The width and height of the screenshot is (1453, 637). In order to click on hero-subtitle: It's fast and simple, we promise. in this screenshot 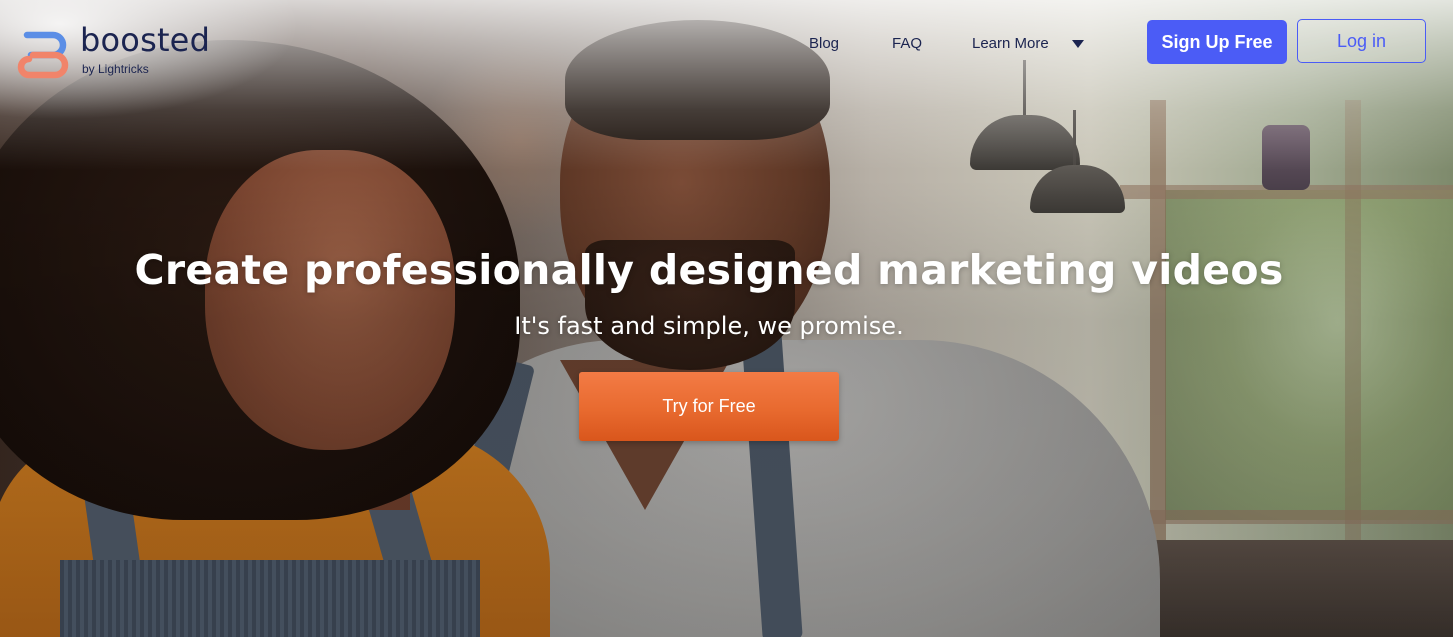, I will do `click(709, 326)`.